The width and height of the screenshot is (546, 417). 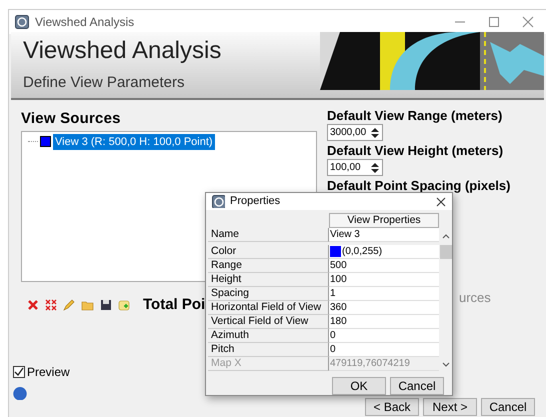 I want to click on wizard-button: Next >, so click(x=450, y=407).